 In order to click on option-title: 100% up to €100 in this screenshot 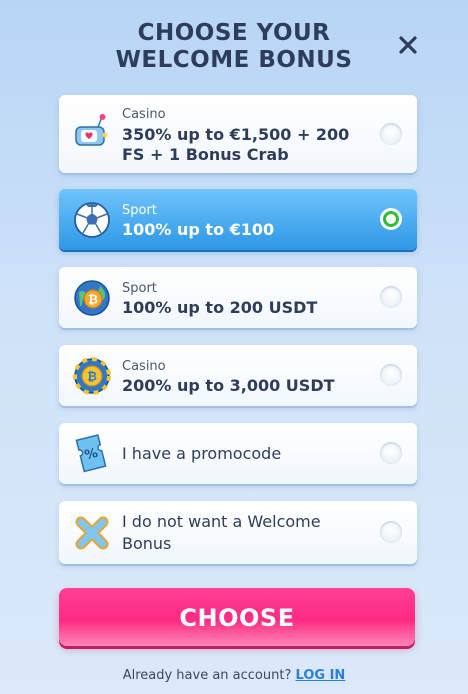, I will do `click(198, 229)`.